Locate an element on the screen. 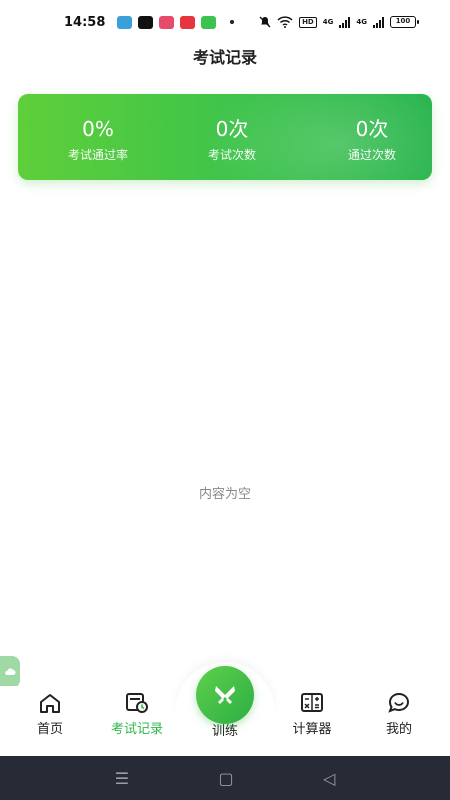 This screenshot has width=450, height=800. back-icon: ◁ is located at coordinates (329, 778).